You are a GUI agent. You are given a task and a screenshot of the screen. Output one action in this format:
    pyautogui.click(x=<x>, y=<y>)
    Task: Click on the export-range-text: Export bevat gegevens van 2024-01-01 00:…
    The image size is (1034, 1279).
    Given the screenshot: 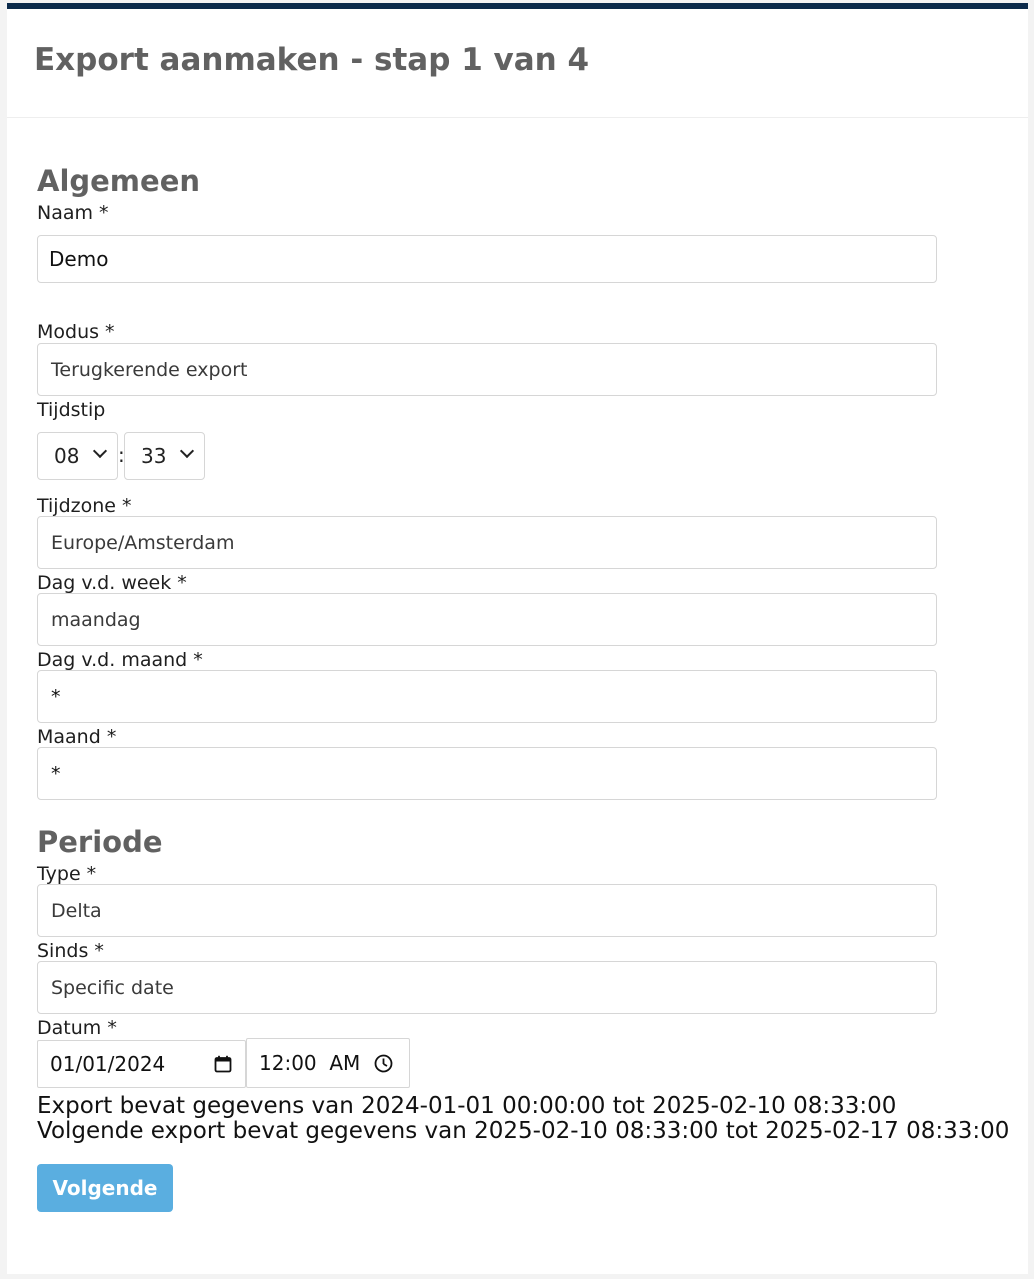 What is the action you would take?
    pyautogui.click(x=467, y=1106)
    